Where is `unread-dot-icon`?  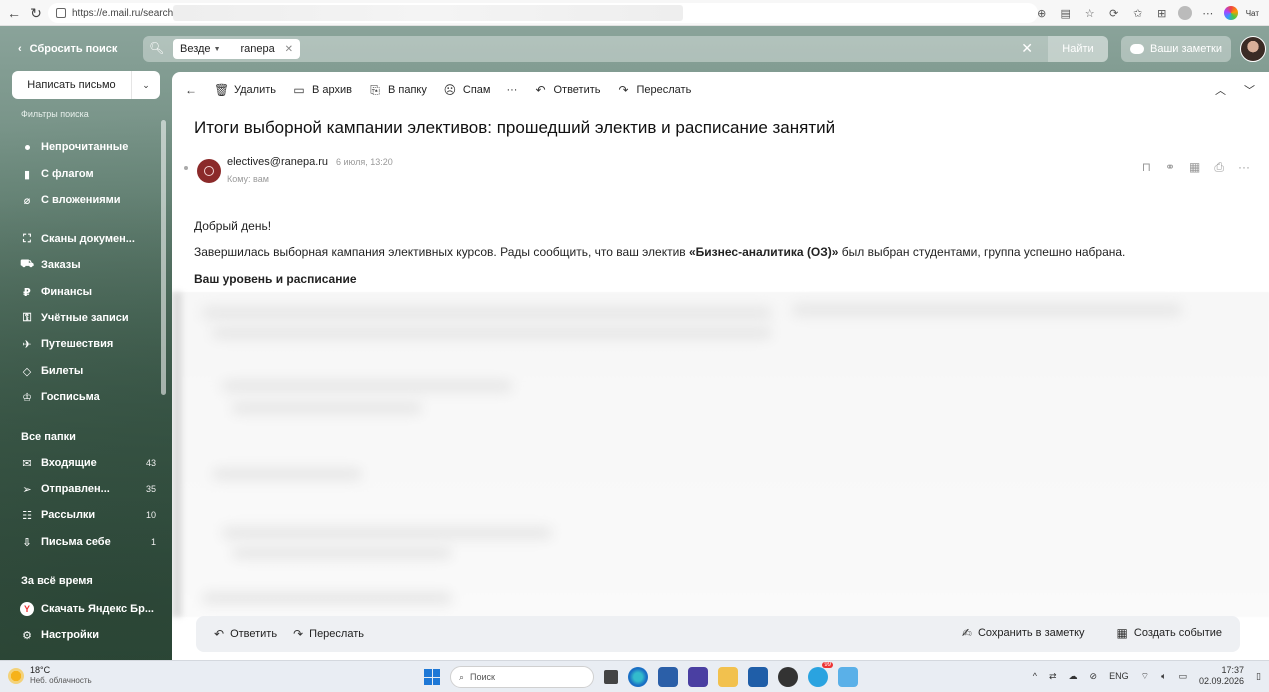 unread-dot-icon is located at coordinates (186, 168).